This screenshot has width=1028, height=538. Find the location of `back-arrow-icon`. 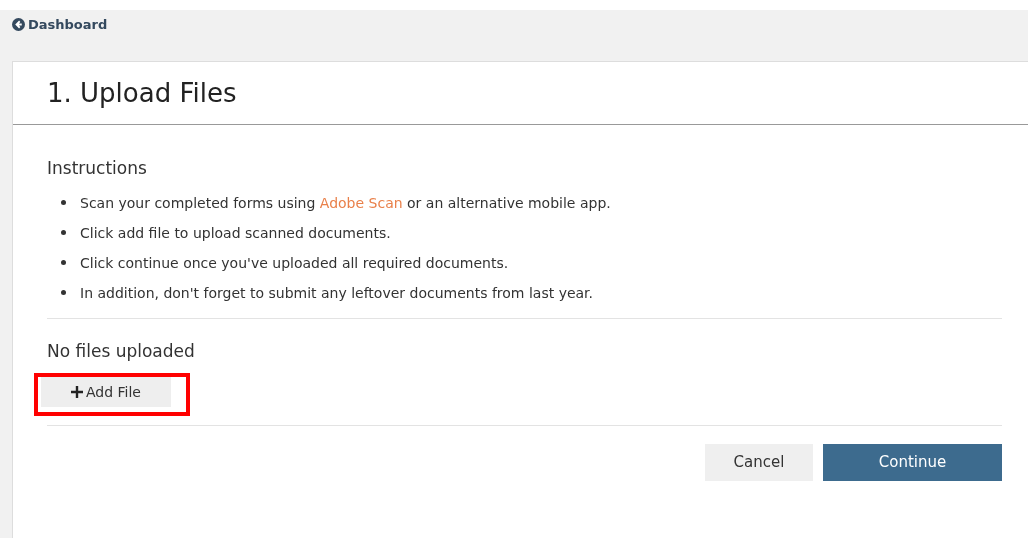

back-arrow-icon is located at coordinates (18, 24).